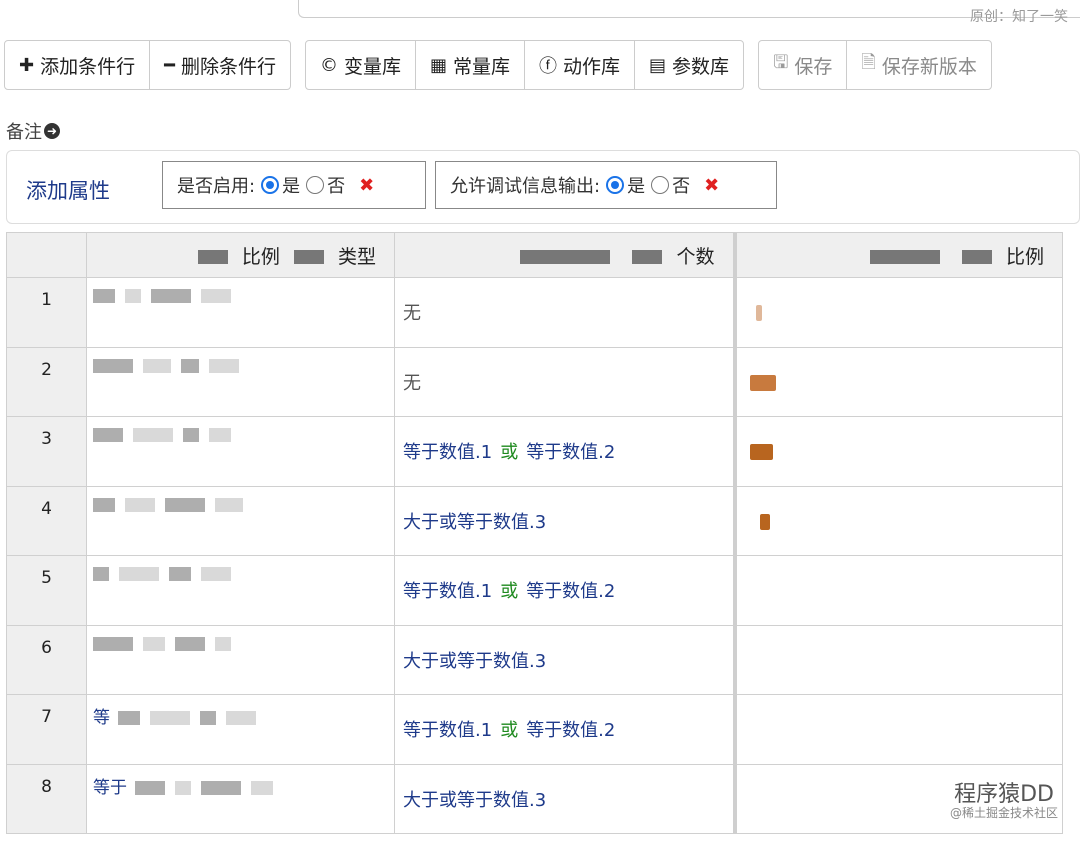 The height and width of the screenshot is (841, 1080). What do you see at coordinates (471, 65) in the screenshot?
I see `grid-button: ▦ 常量库` at bounding box center [471, 65].